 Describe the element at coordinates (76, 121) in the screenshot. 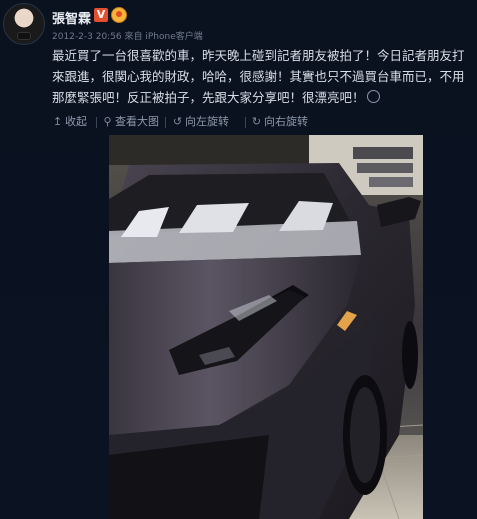

I see `collapse-label: 收起` at that location.